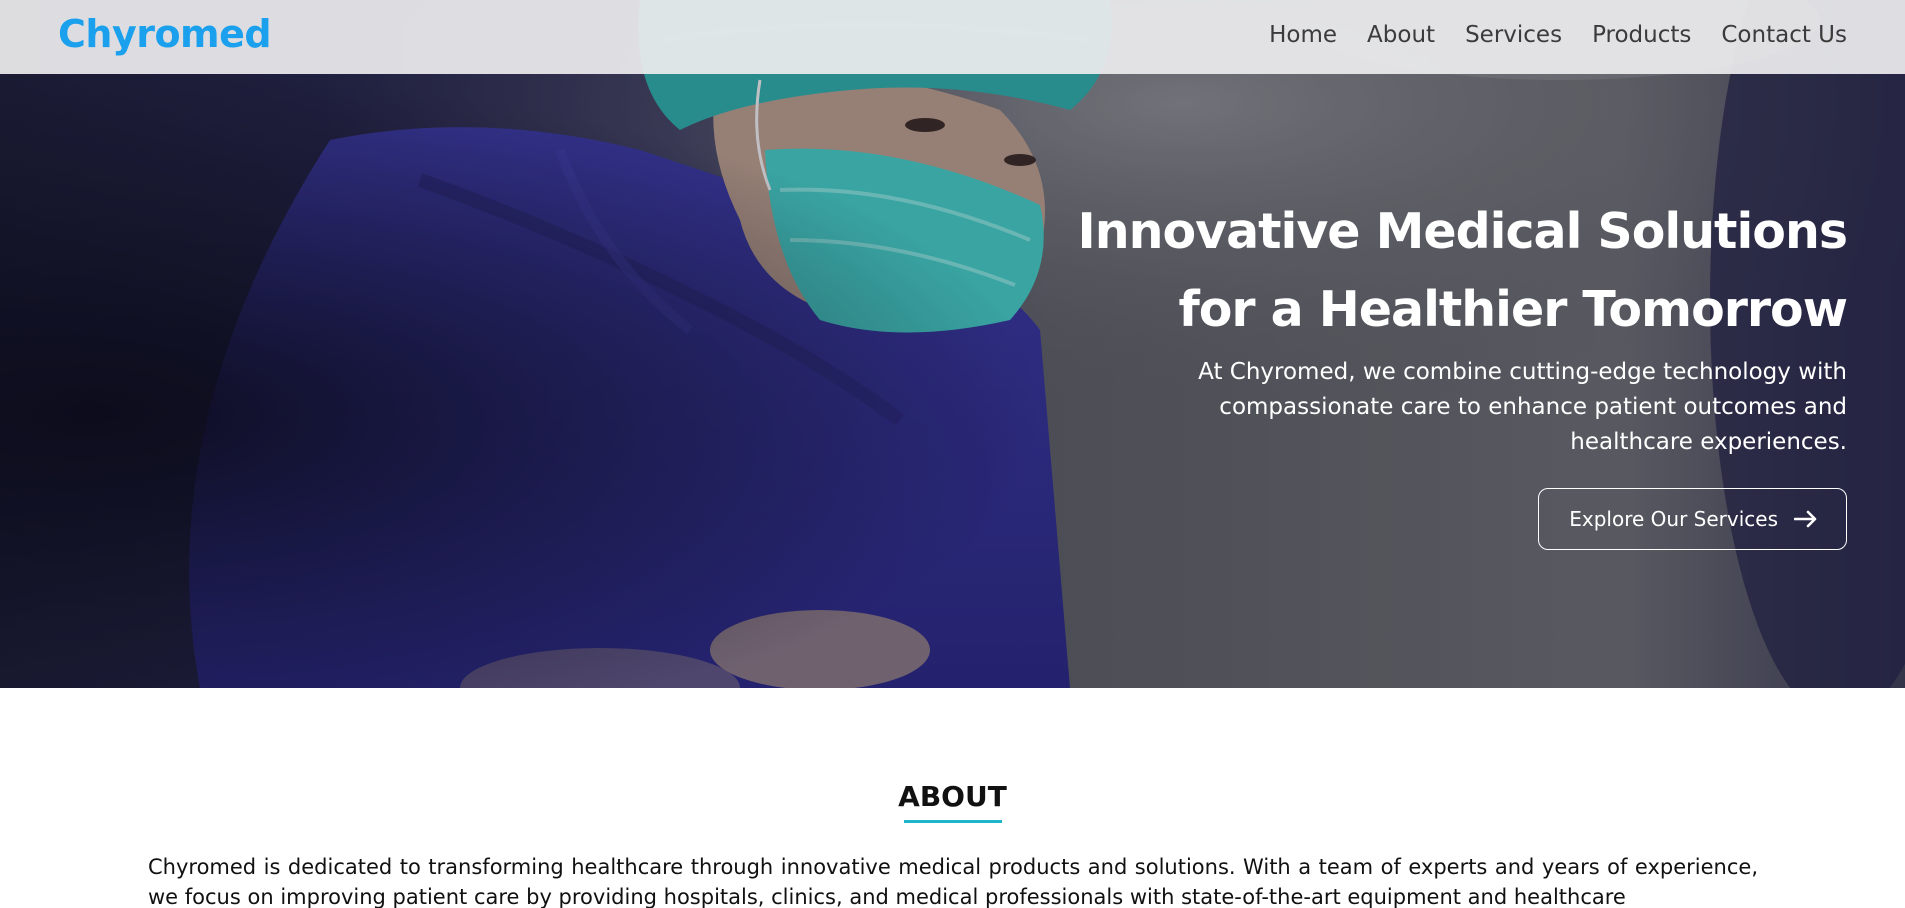 Image resolution: width=1905 pixels, height=908 pixels. I want to click on nav-item-home: Home, so click(1303, 35).